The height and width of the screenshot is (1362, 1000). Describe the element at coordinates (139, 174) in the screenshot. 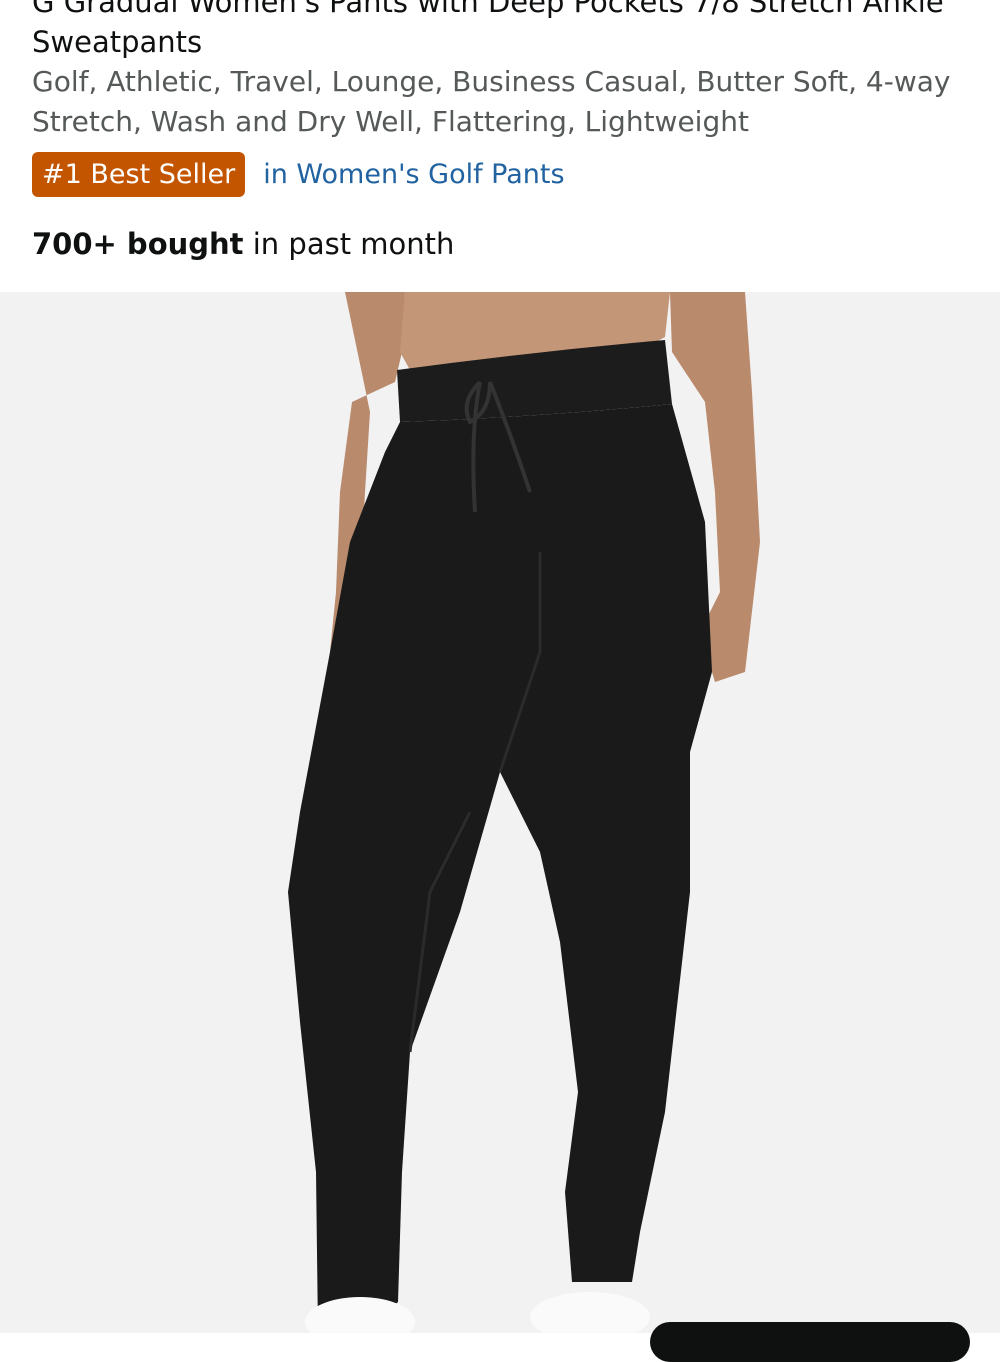

I see `best-seller-badge: #1 Best Seller` at that location.